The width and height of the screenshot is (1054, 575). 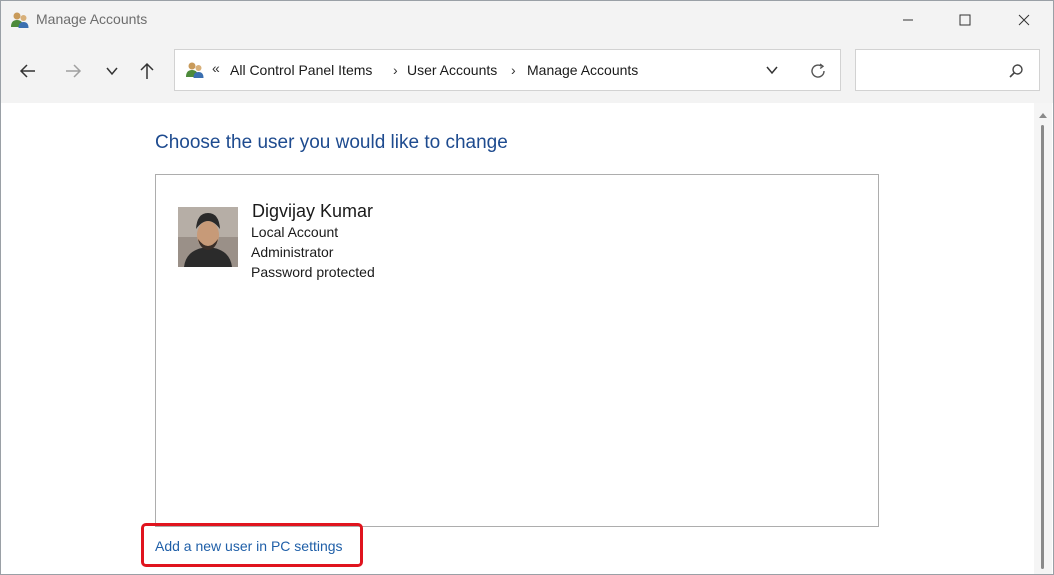 What do you see at coordinates (582, 70) in the screenshot?
I see `breadcrumb-manage-accounts: Manage Accounts` at bounding box center [582, 70].